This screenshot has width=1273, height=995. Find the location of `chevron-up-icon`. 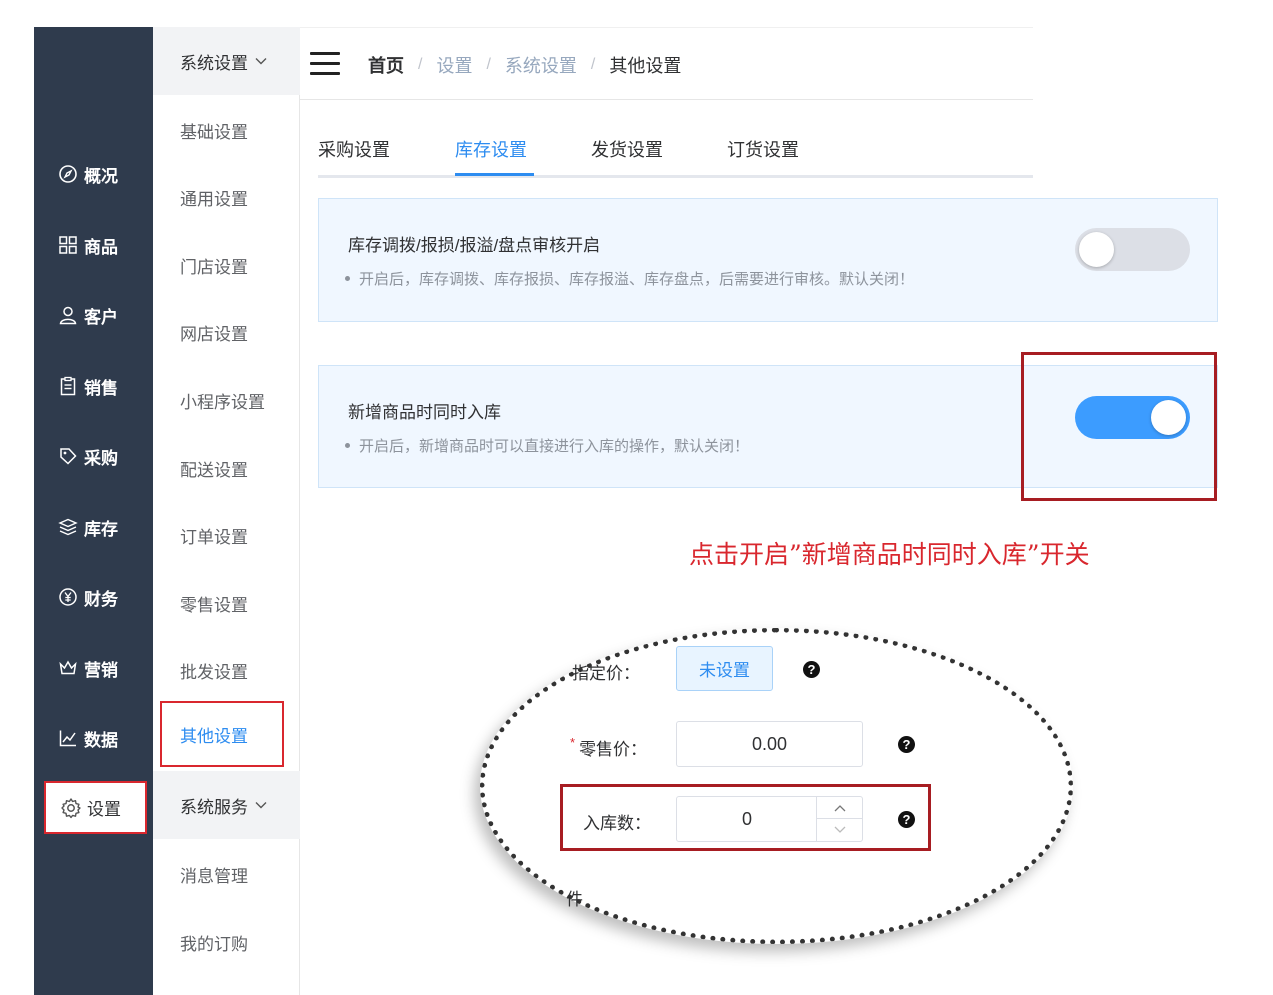

chevron-up-icon is located at coordinates (839, 807).